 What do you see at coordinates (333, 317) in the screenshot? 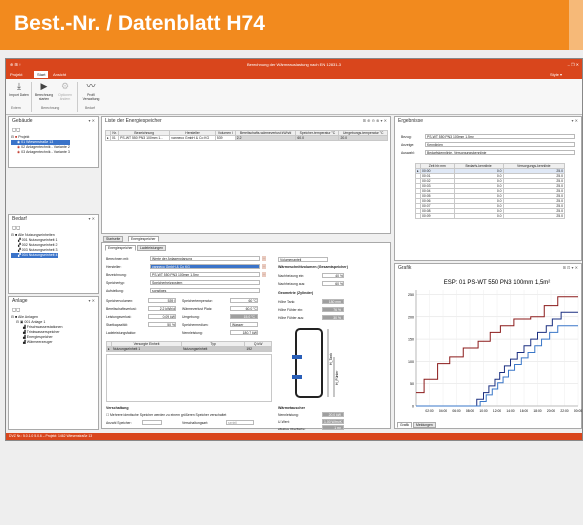
I see `hoehe-aus-field: 30 %` at bounding box center [333, 317].